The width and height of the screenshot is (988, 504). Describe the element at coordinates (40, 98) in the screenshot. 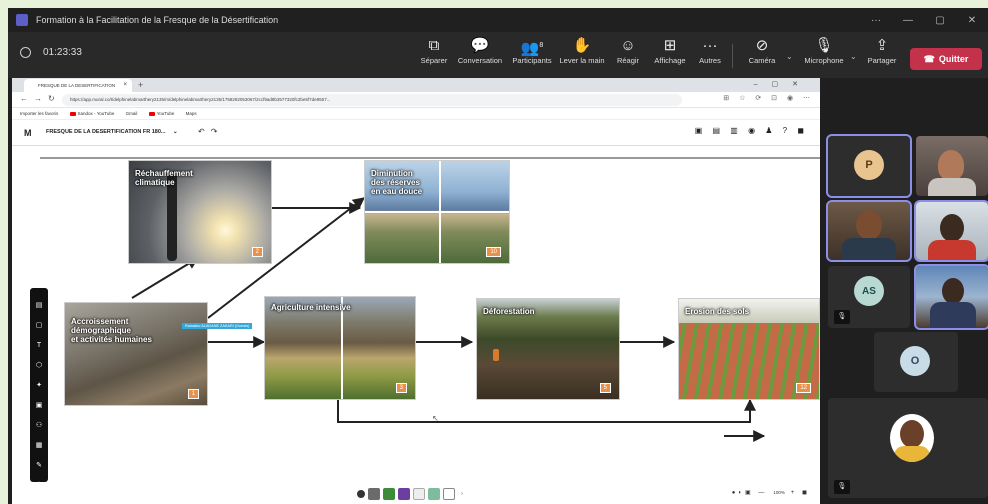

I see `browser-nav-icons: ←→↻` at that location.